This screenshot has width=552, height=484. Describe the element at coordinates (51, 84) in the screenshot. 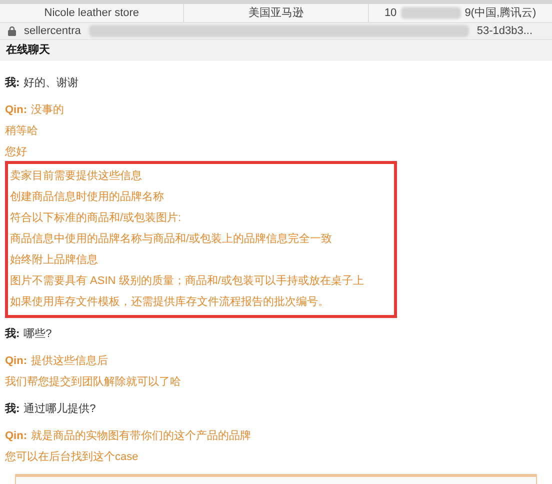

I see `message-text: 好的、谢谢` at that location.